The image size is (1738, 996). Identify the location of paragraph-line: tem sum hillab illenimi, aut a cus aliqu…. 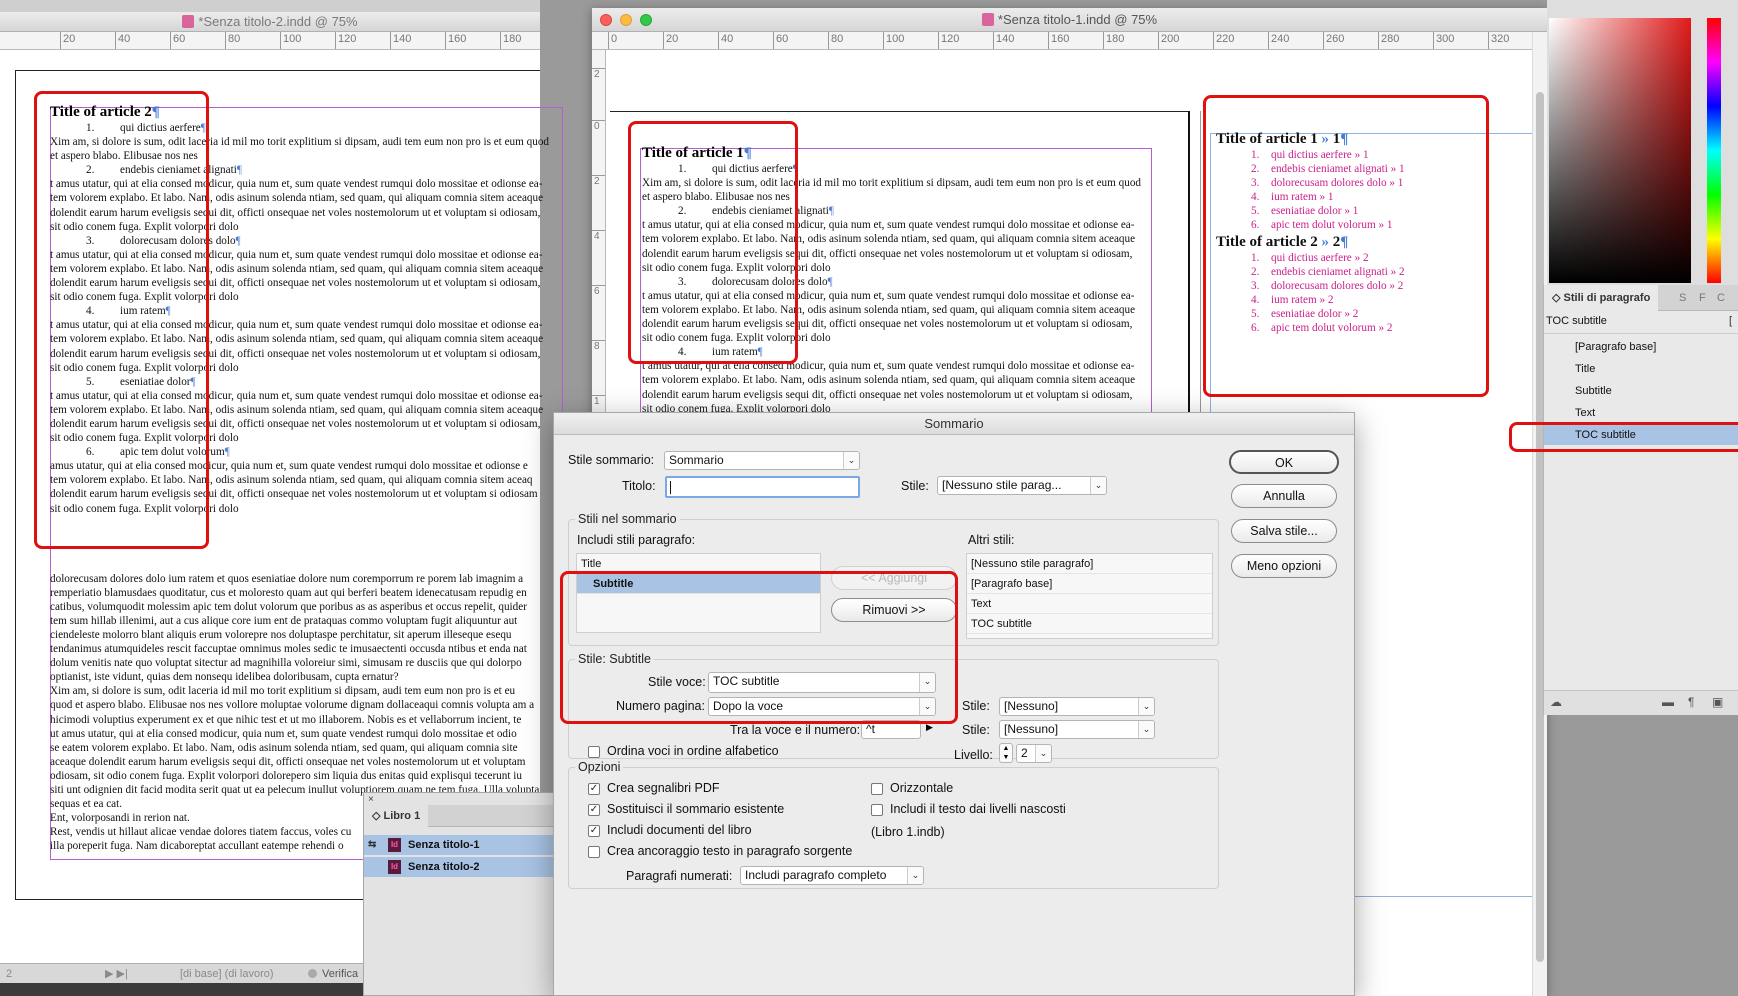
(284, 620).